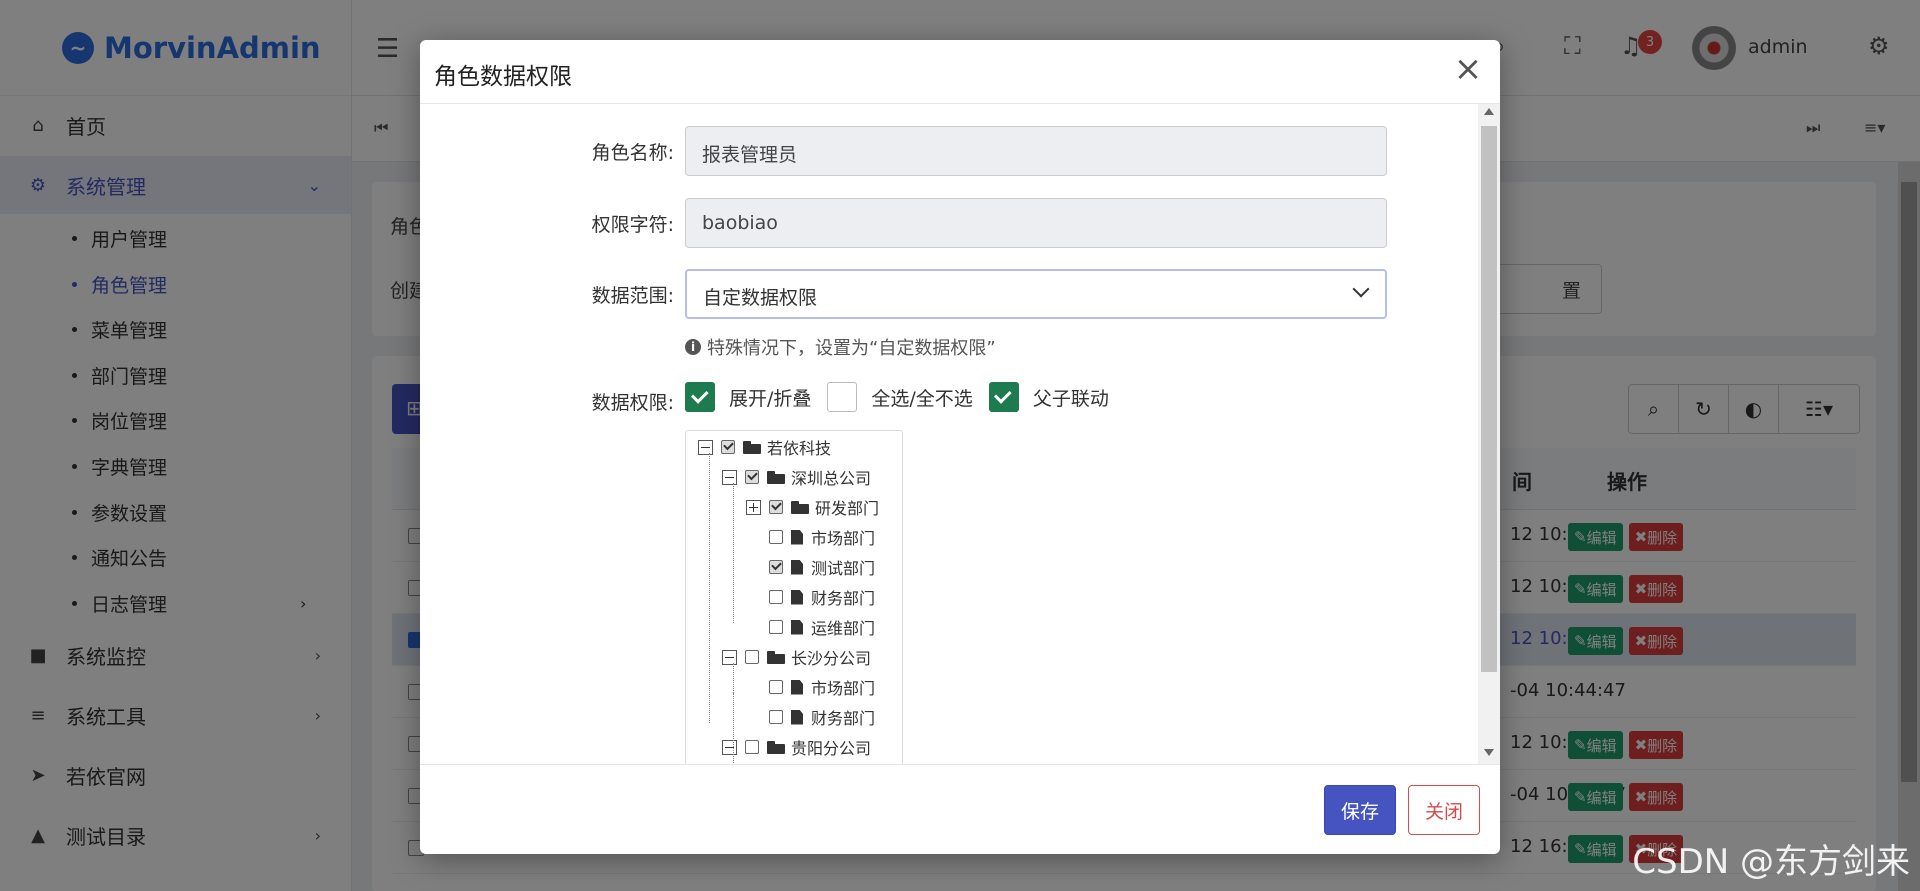 This screenshot has height=891, width=1920. What do you see at coordinates (700, 397) in the screenshot?
I see `expand-collapse-checkbox` at bounding box center [700, 397].